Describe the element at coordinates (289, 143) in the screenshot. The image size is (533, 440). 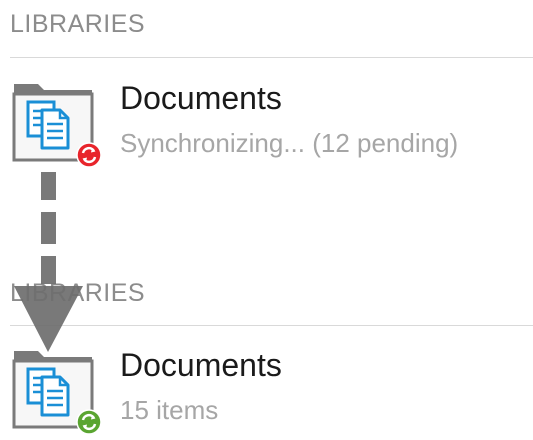
I see `library-status: Synchronizing... (12 pending)` at that location.